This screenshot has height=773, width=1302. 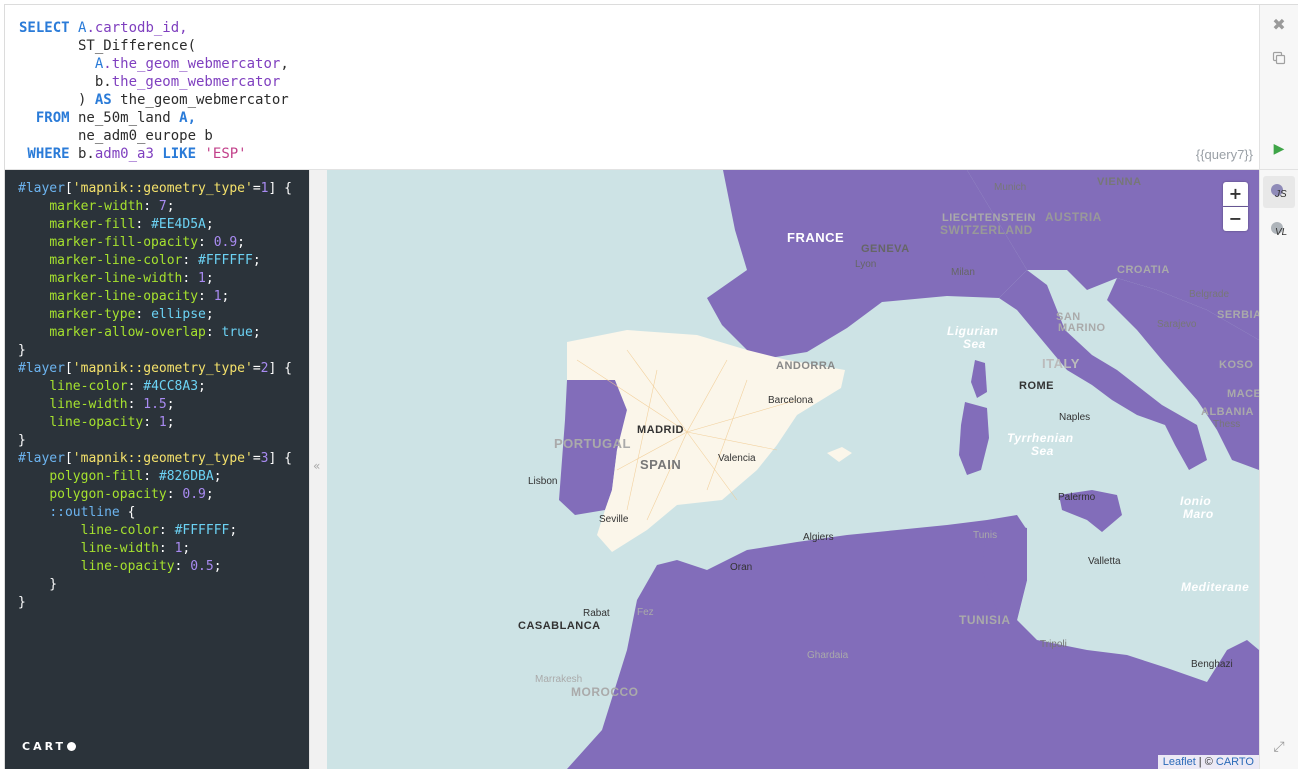 I want to click on map-label-tripoli: Tripoli, so click(x=1053, y=644).